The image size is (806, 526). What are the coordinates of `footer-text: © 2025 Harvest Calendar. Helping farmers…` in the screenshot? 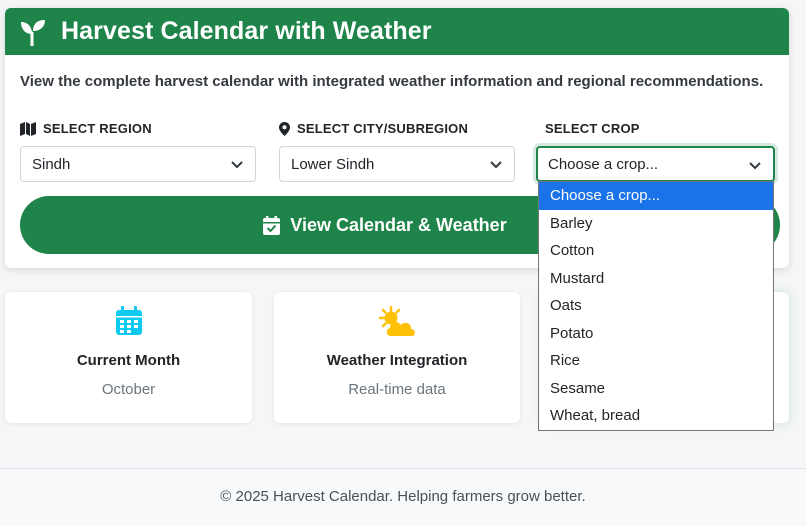 It's located at (403, 496).